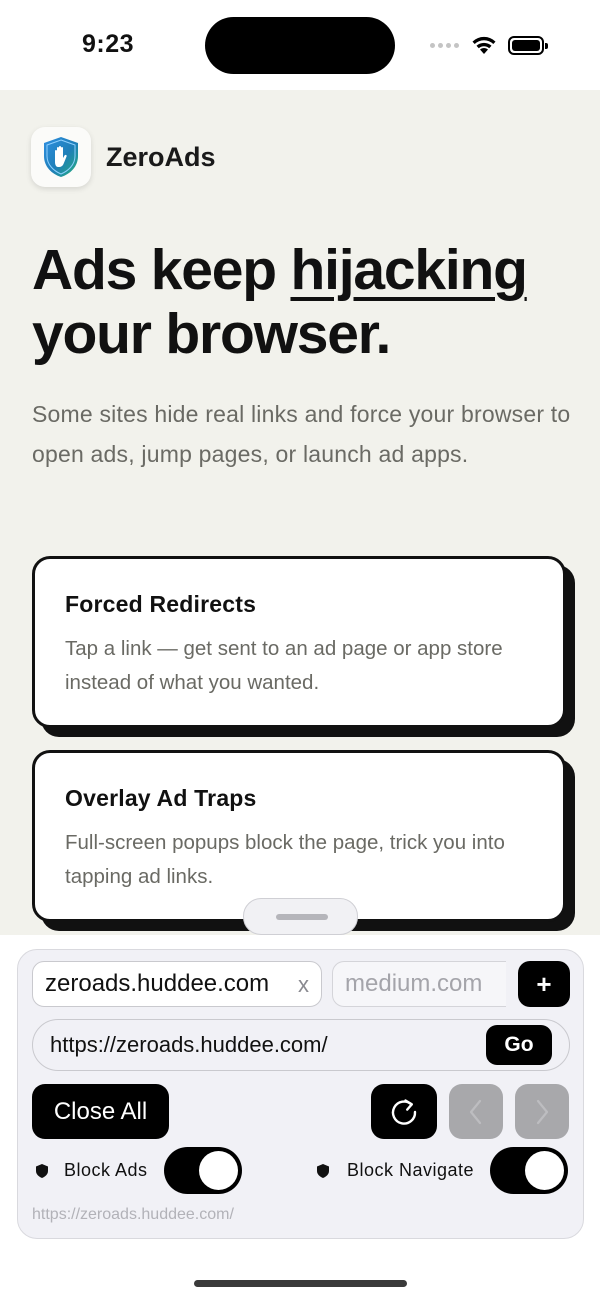 This screenshot has height=1301, width=600. I want to click on drawer-handle, so click(300, 916).